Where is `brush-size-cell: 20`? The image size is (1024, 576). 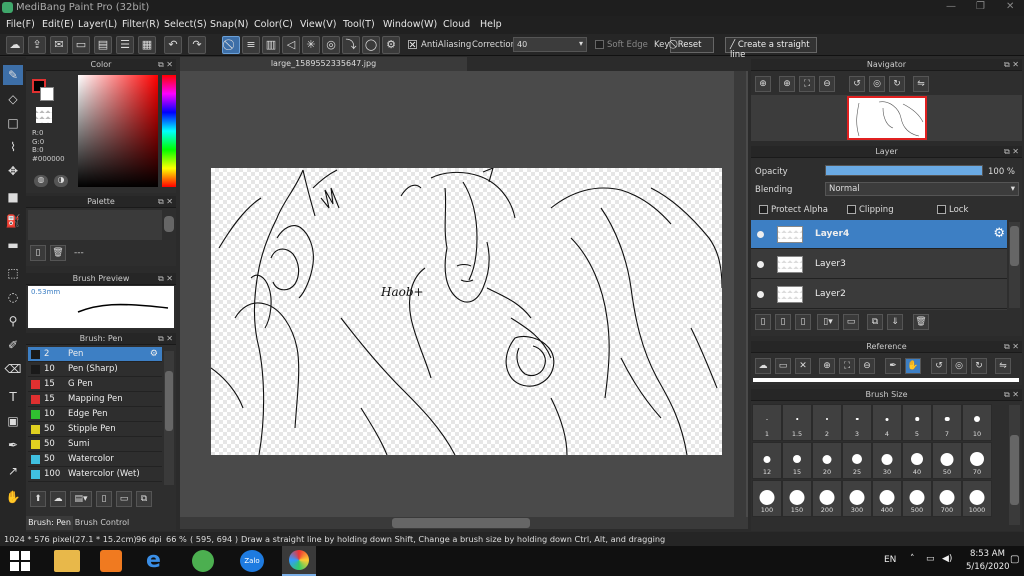 brush-size-cell: 20 is located at coordinates (827, 460).